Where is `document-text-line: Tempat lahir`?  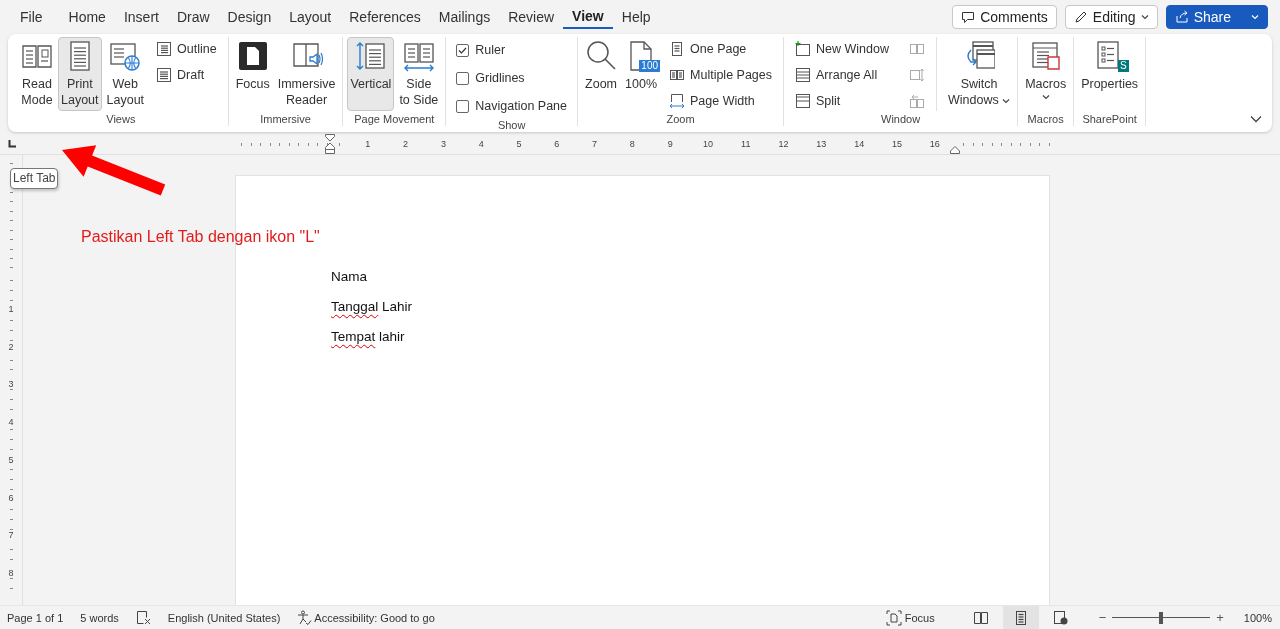
document-text-line: Tempat lahir is located at coordinates (368, 337).